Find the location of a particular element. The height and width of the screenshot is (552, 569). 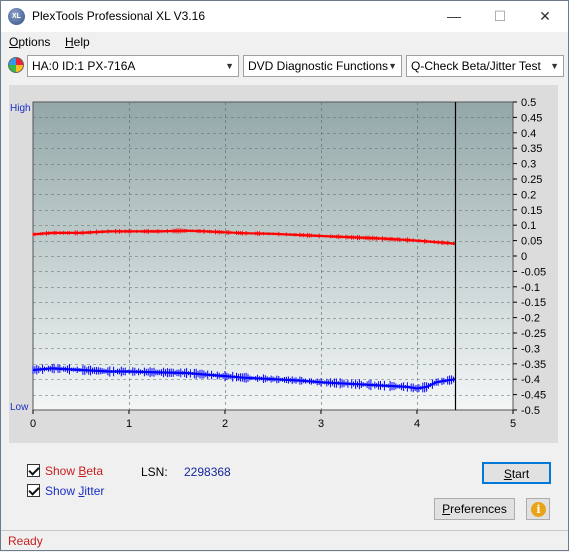

x-tick-label: 3 is located at coordinates (321, 424).